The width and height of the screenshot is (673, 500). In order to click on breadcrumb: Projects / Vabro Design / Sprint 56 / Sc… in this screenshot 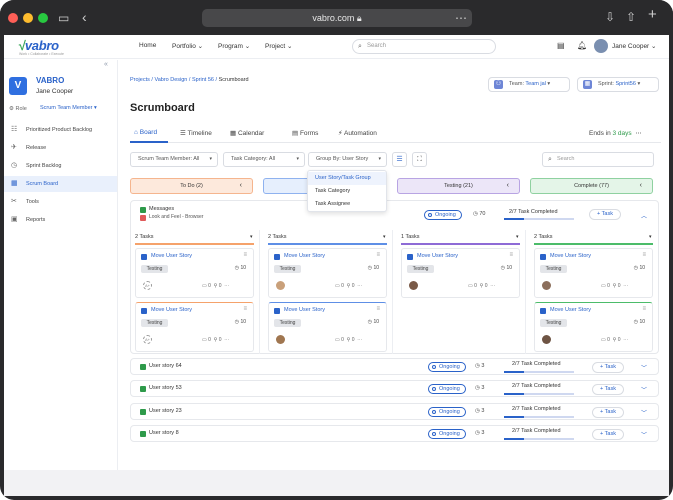, I will do `click(189, 80)`.